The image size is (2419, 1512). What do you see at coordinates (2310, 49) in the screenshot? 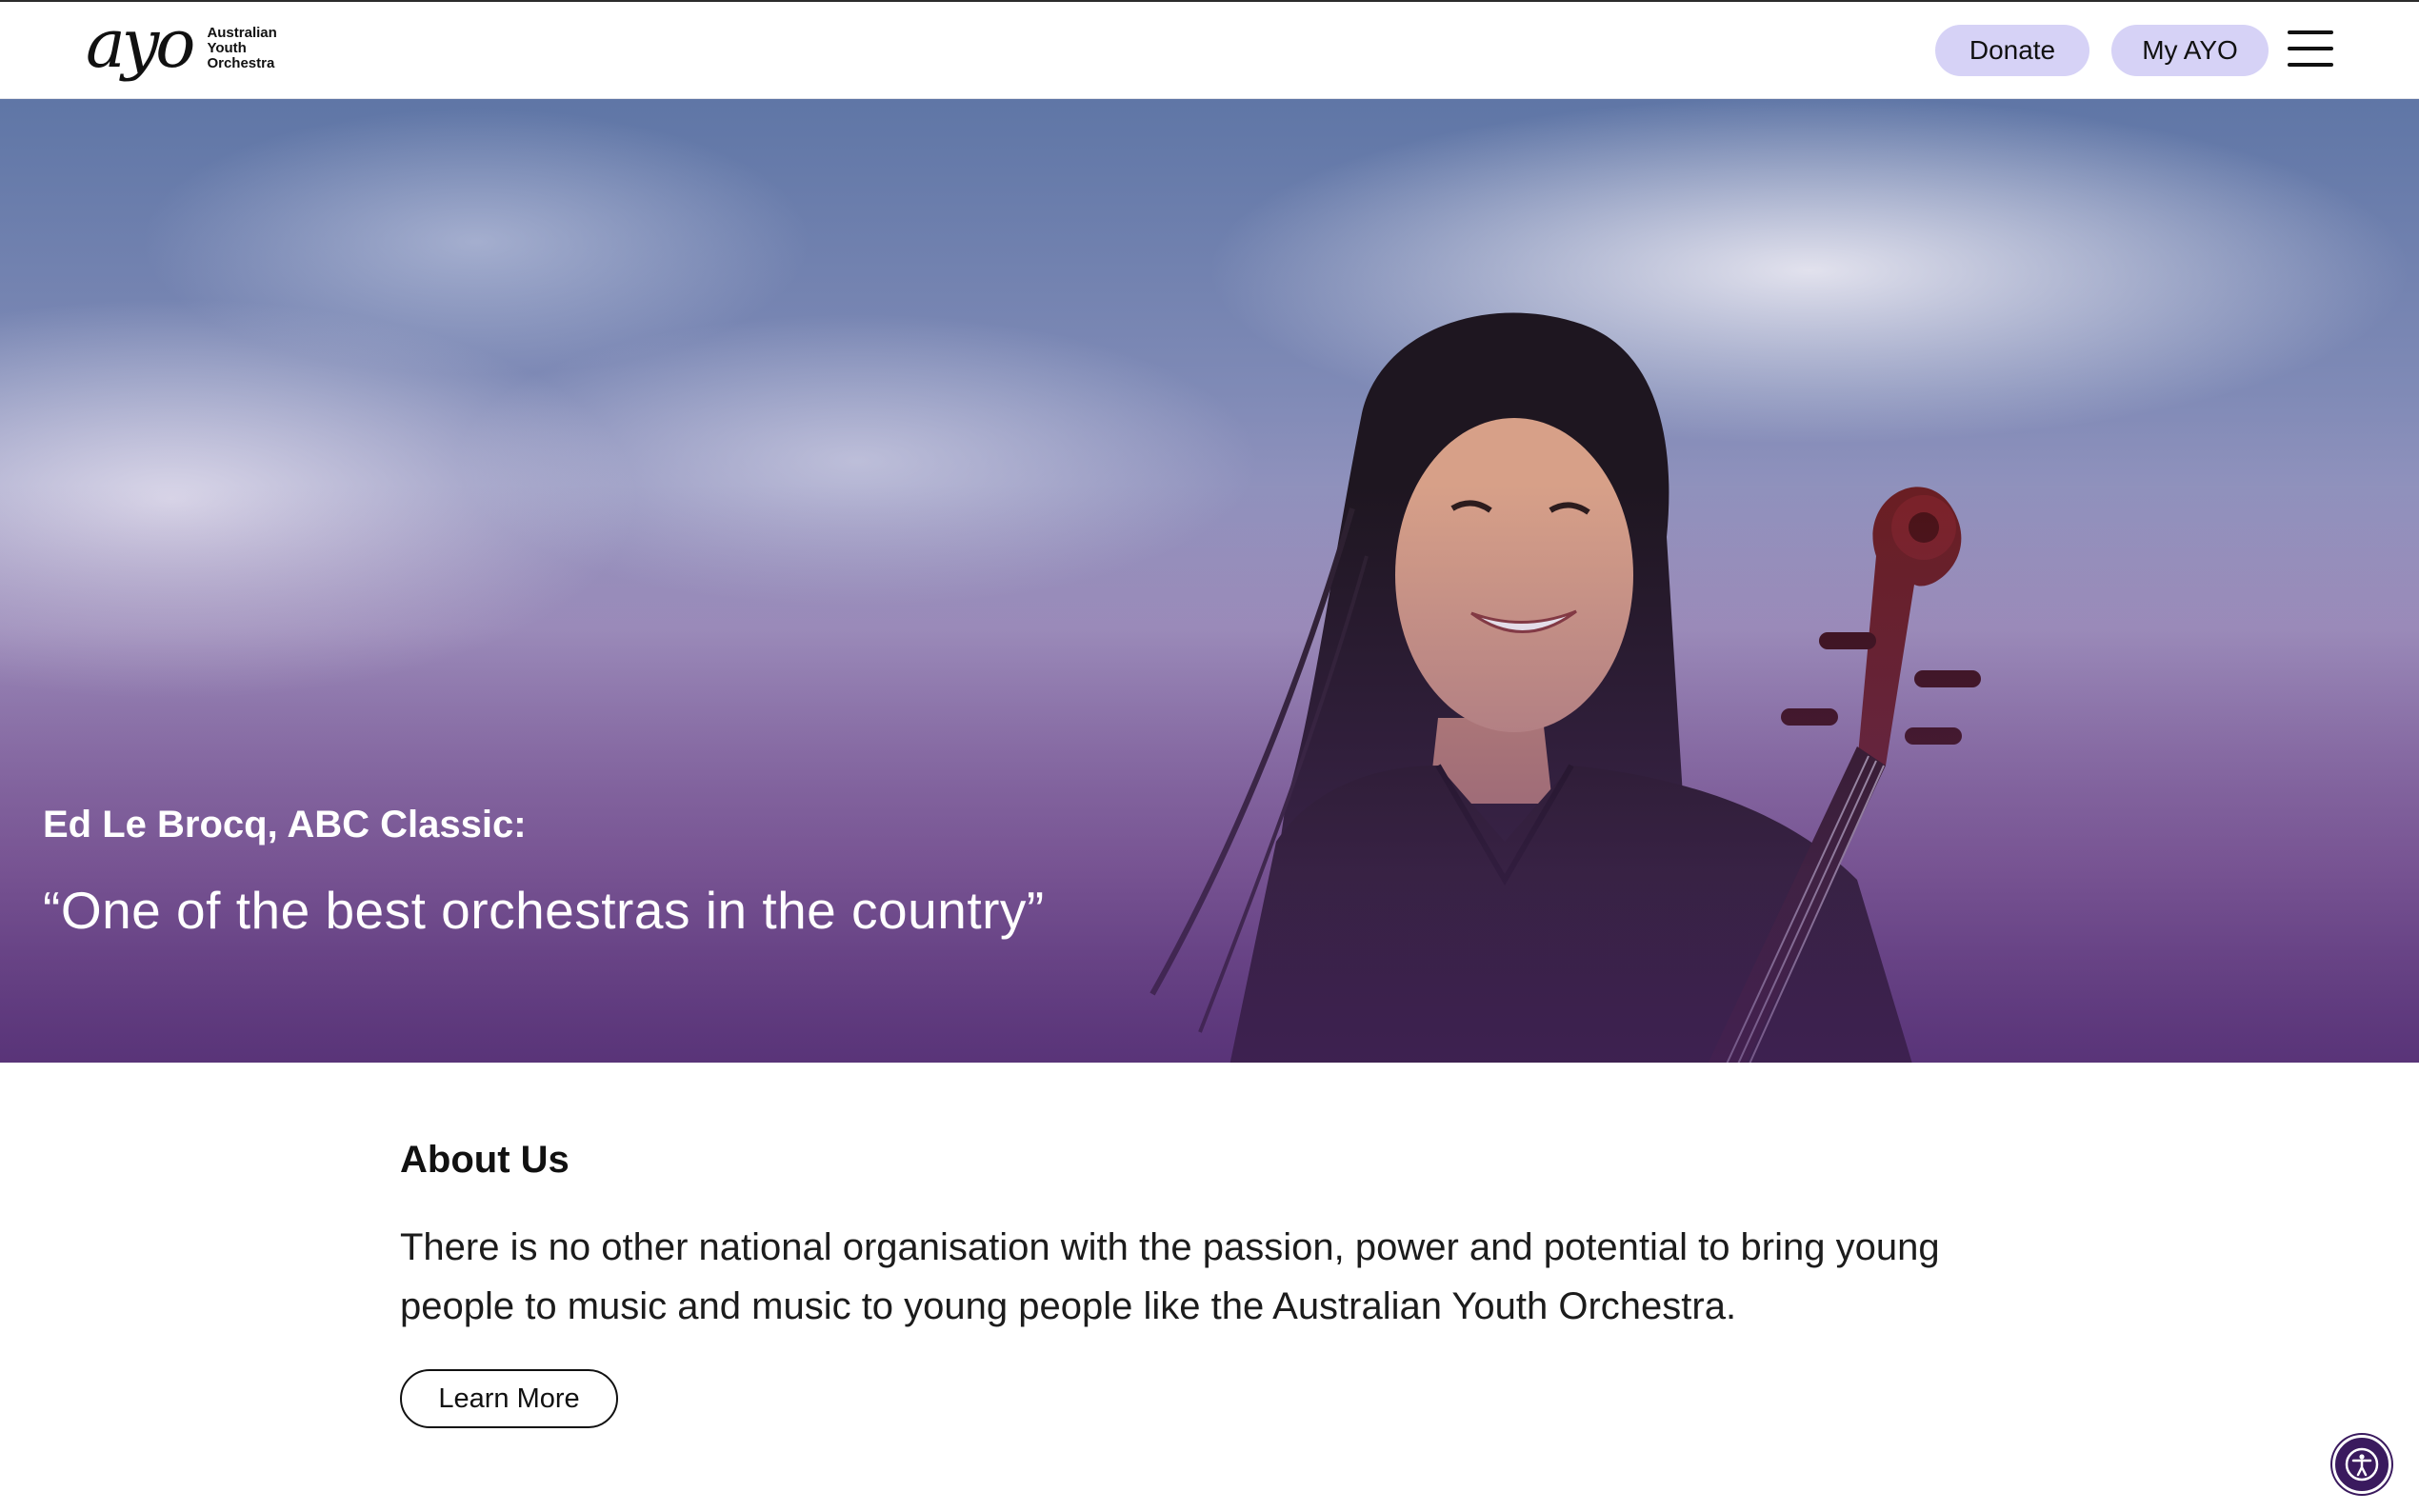
I see `hamburger-menu-icon` at bounding box center [2310, 49].